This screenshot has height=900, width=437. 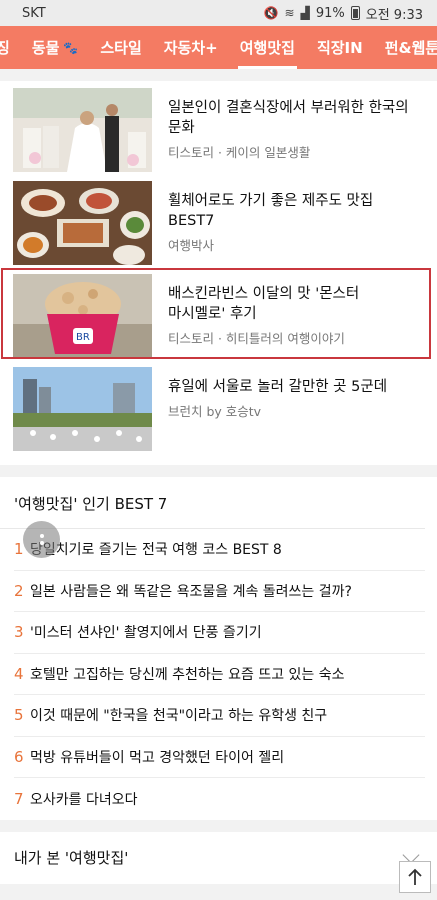 What do you see at coordinates (305, 13) in the screenshot?
I see `signal-icon: ▟` at bounding box center [305, 13].